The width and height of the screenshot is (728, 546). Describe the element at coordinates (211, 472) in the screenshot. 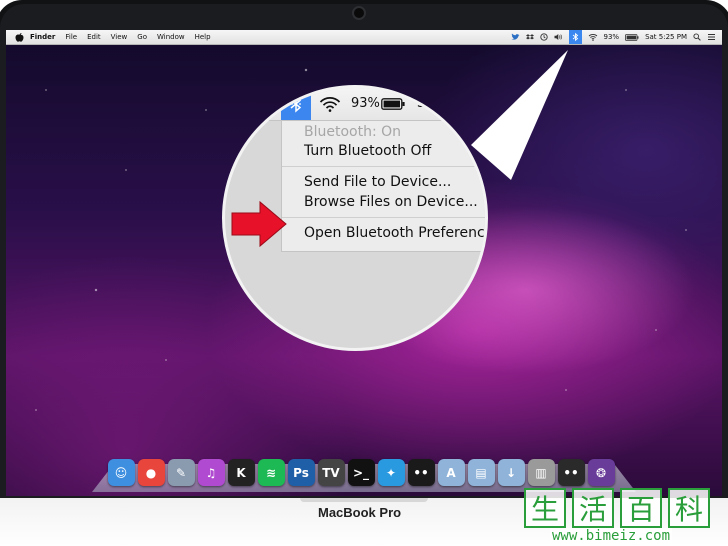

I see `itunes-icon: ♫` at that location.